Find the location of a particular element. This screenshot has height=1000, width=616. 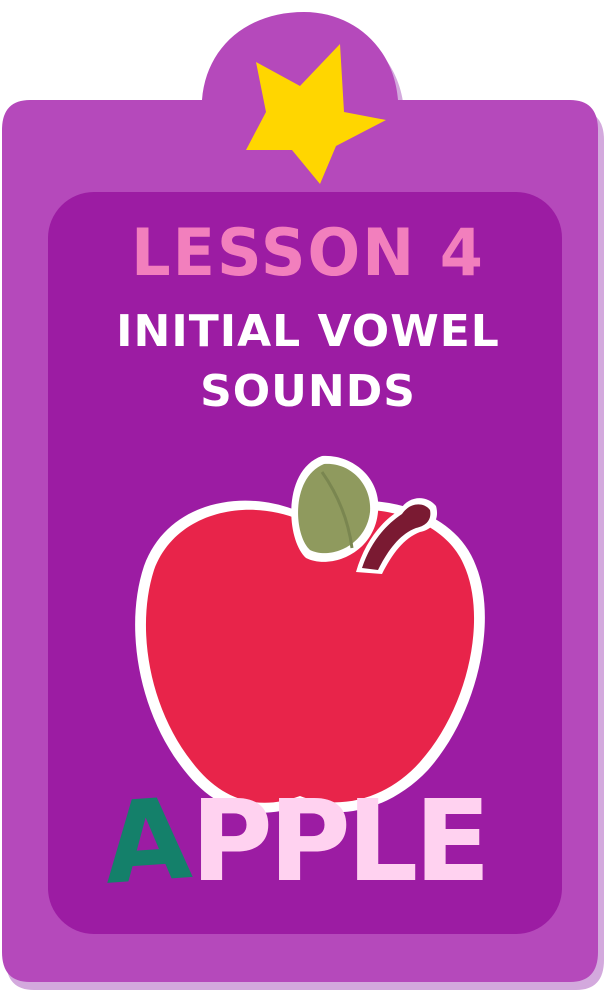

word-remaining-letters: PPLE is located at coordinates (340, 842).